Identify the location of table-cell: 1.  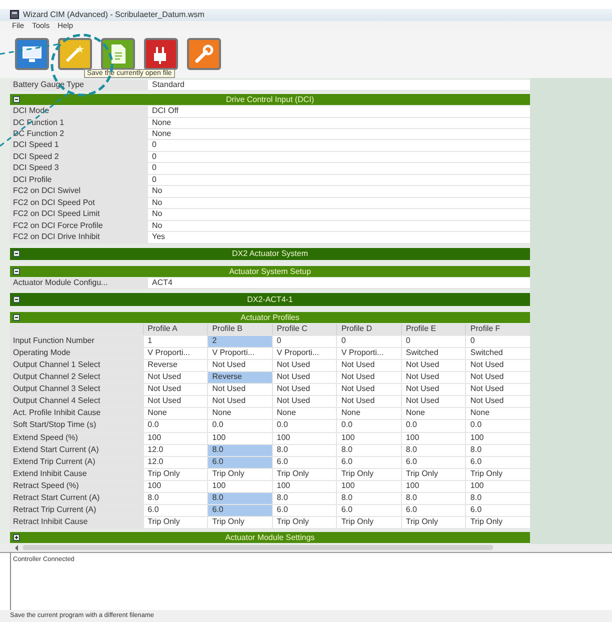
(175, 341).